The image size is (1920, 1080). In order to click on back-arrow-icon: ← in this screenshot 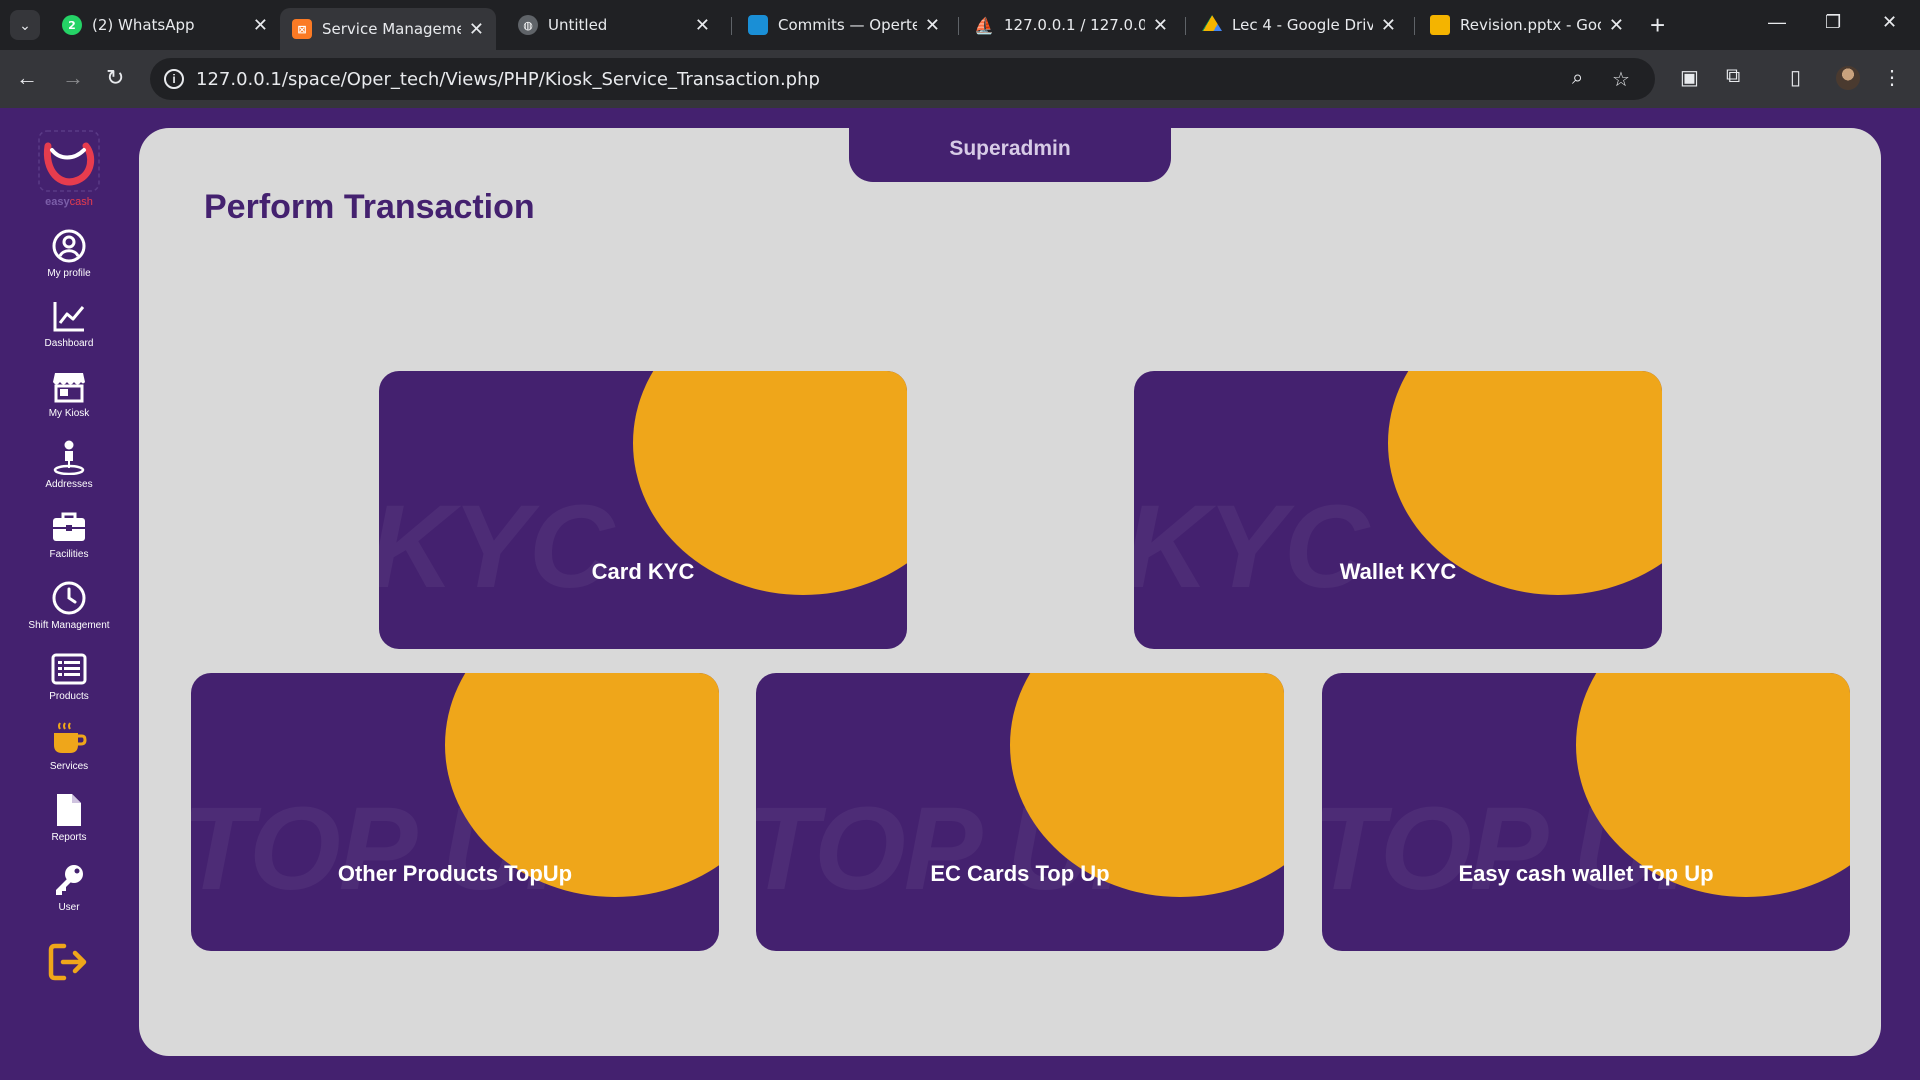, I will do `click(27, 78)`.